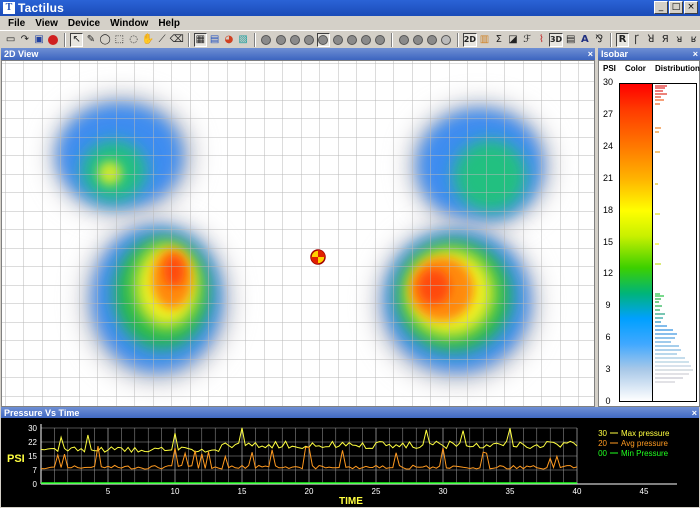  Describe the element at coordinates (602, 453) in the screenshot. I see `legend-value: 00` at that location.